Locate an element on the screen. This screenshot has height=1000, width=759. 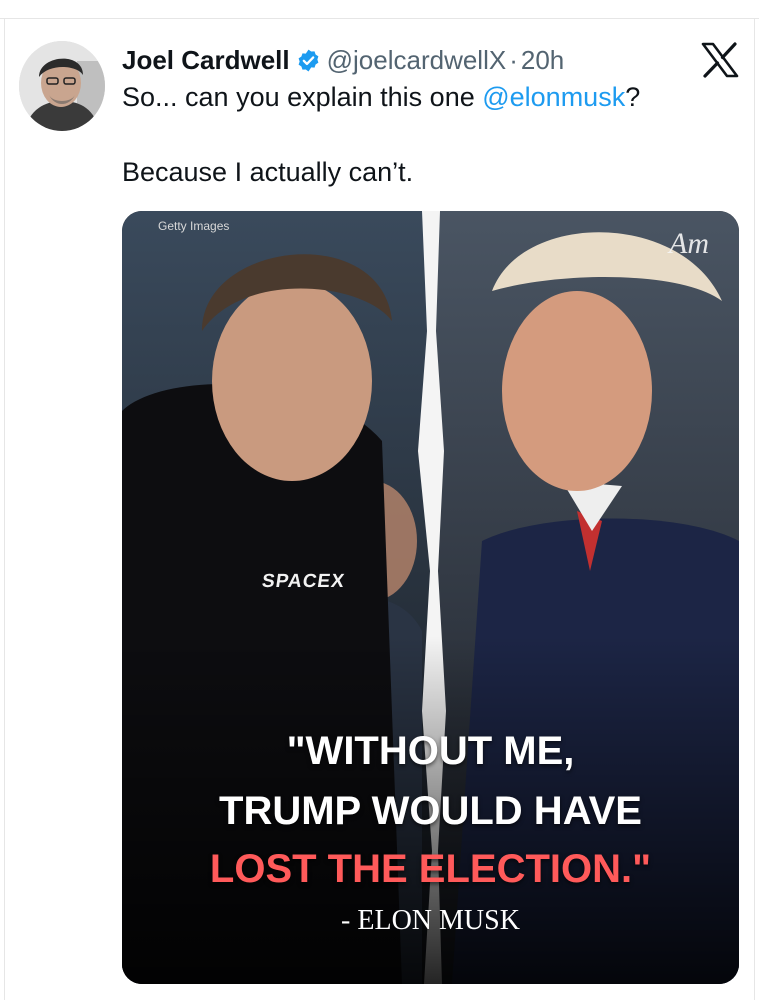
shirt-logo-text: SPACEX is located at coordinates (303, 581).